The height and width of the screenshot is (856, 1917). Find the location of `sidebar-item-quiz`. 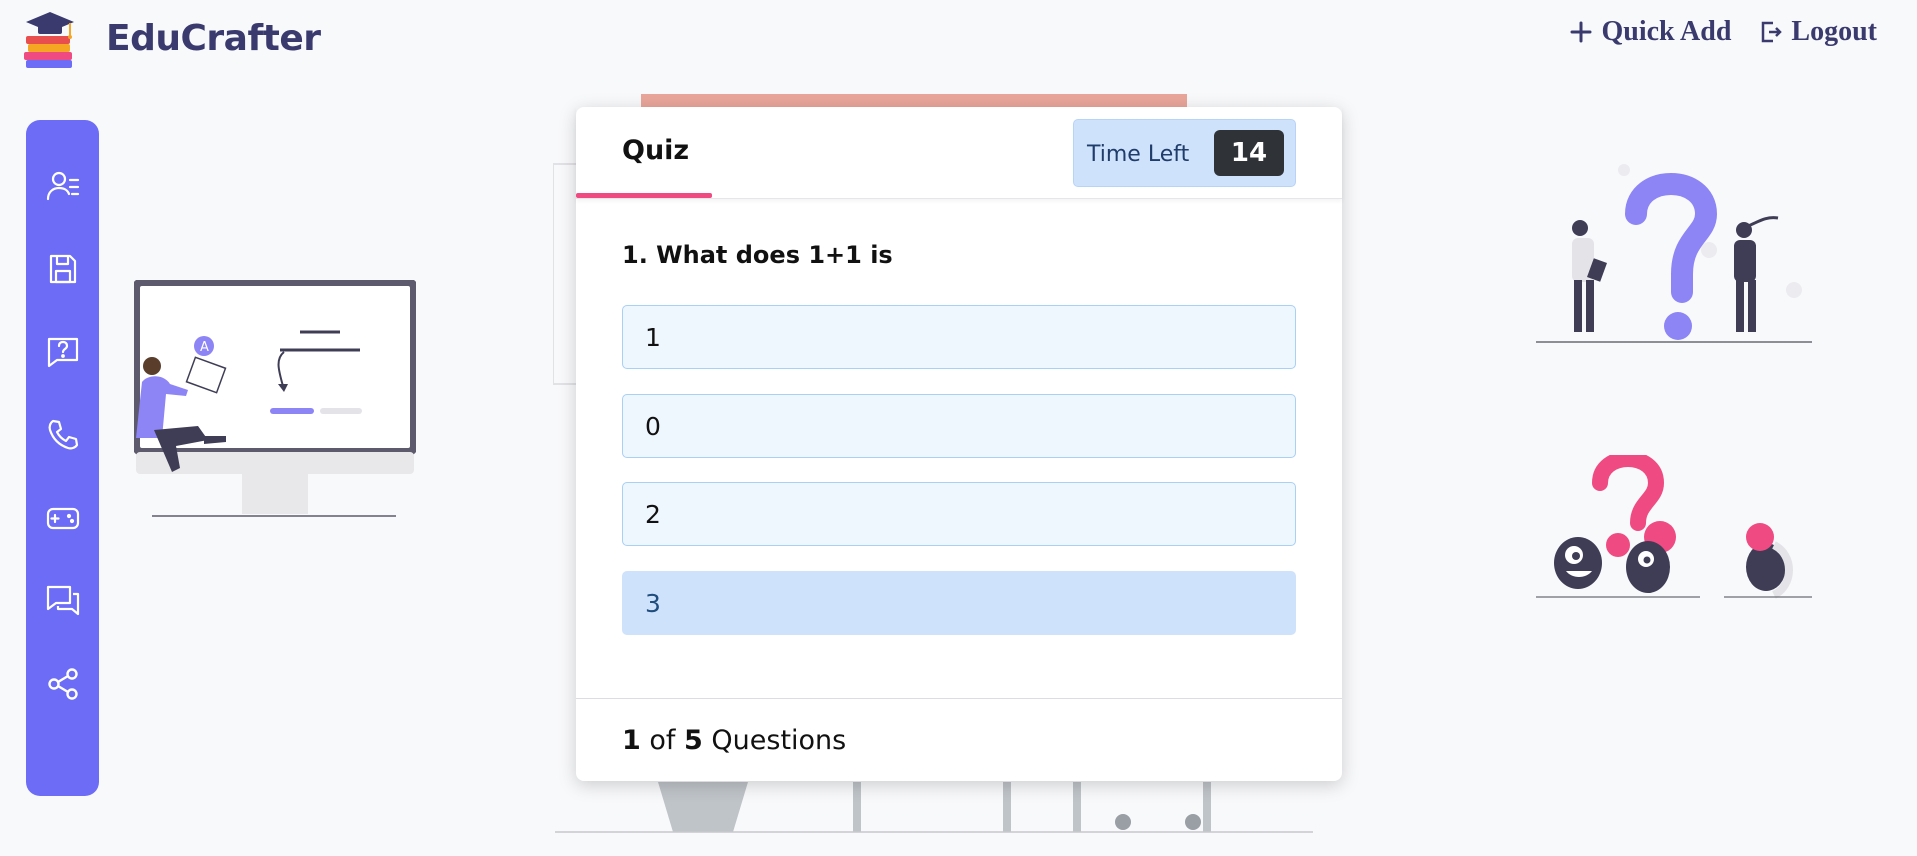

sidebar-item-quiz is located at coordinates (63, 352).